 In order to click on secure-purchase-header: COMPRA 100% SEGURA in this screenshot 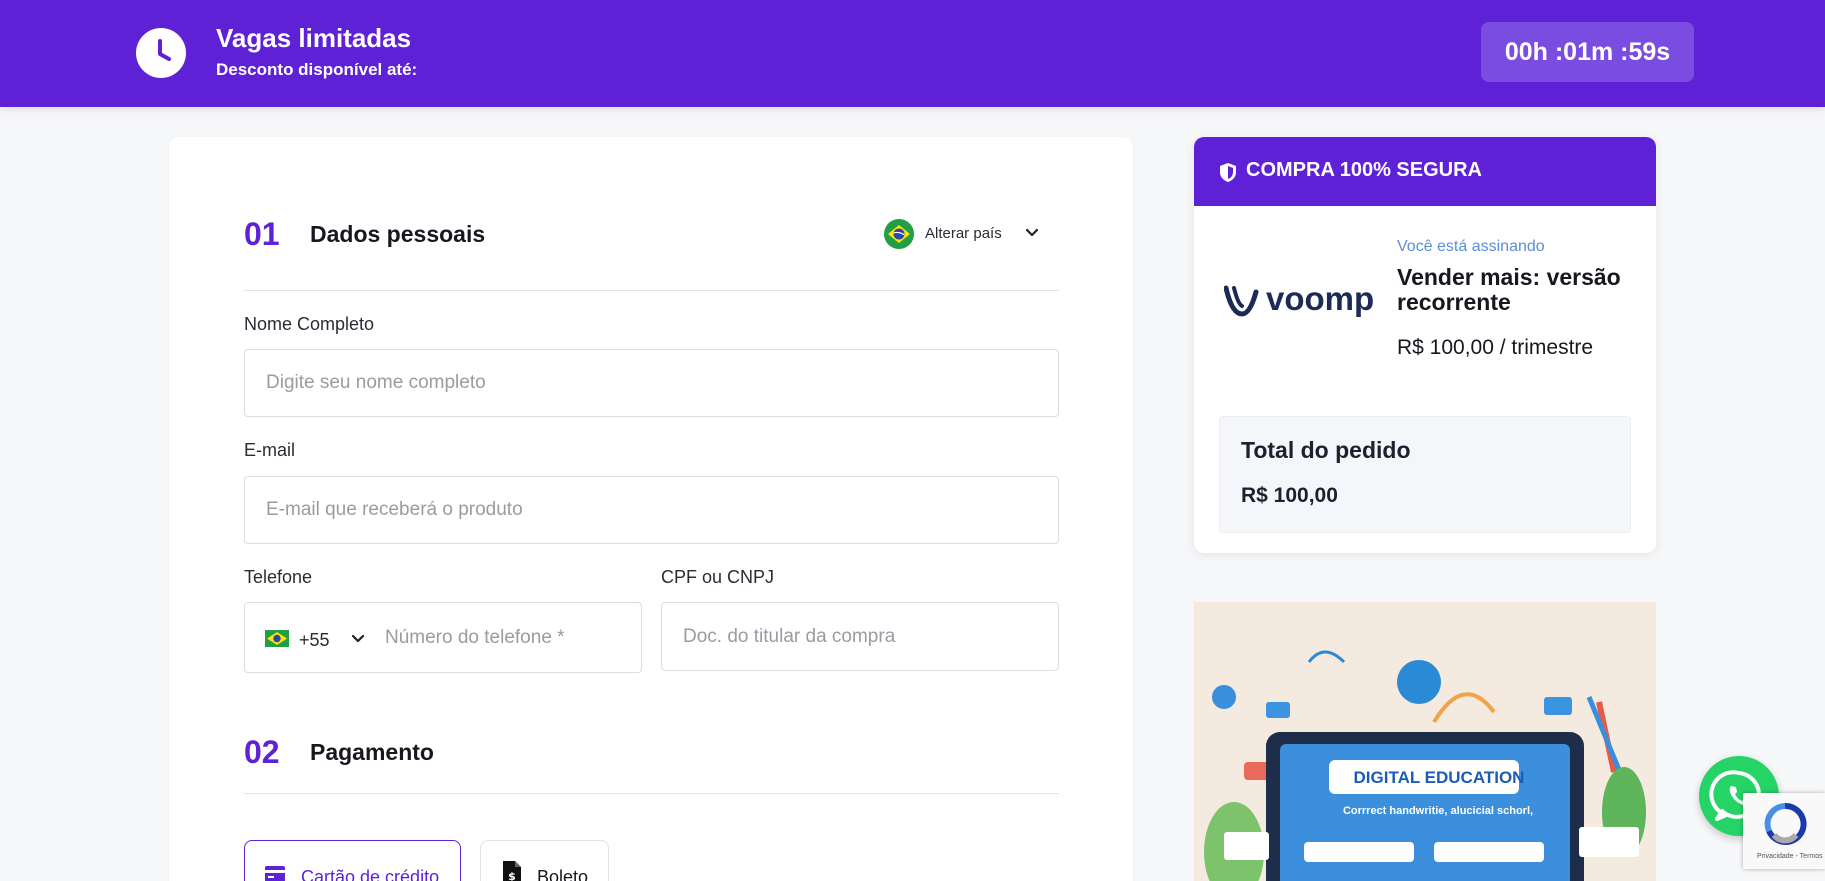, I will do `click(1425, 171)`.